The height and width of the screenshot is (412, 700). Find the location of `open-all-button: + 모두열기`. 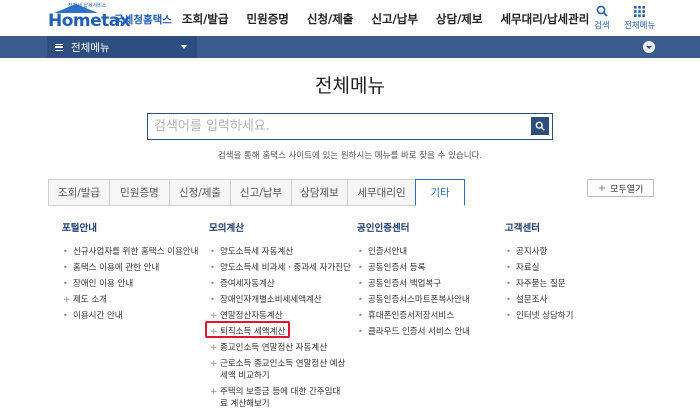

open-all-button: + 모두열기 is located at coordinates (620, 188).